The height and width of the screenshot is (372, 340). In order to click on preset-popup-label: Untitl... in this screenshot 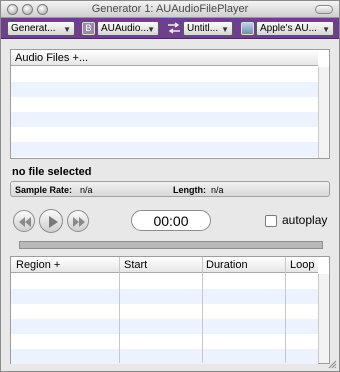, I will do `click(203, 28)`.